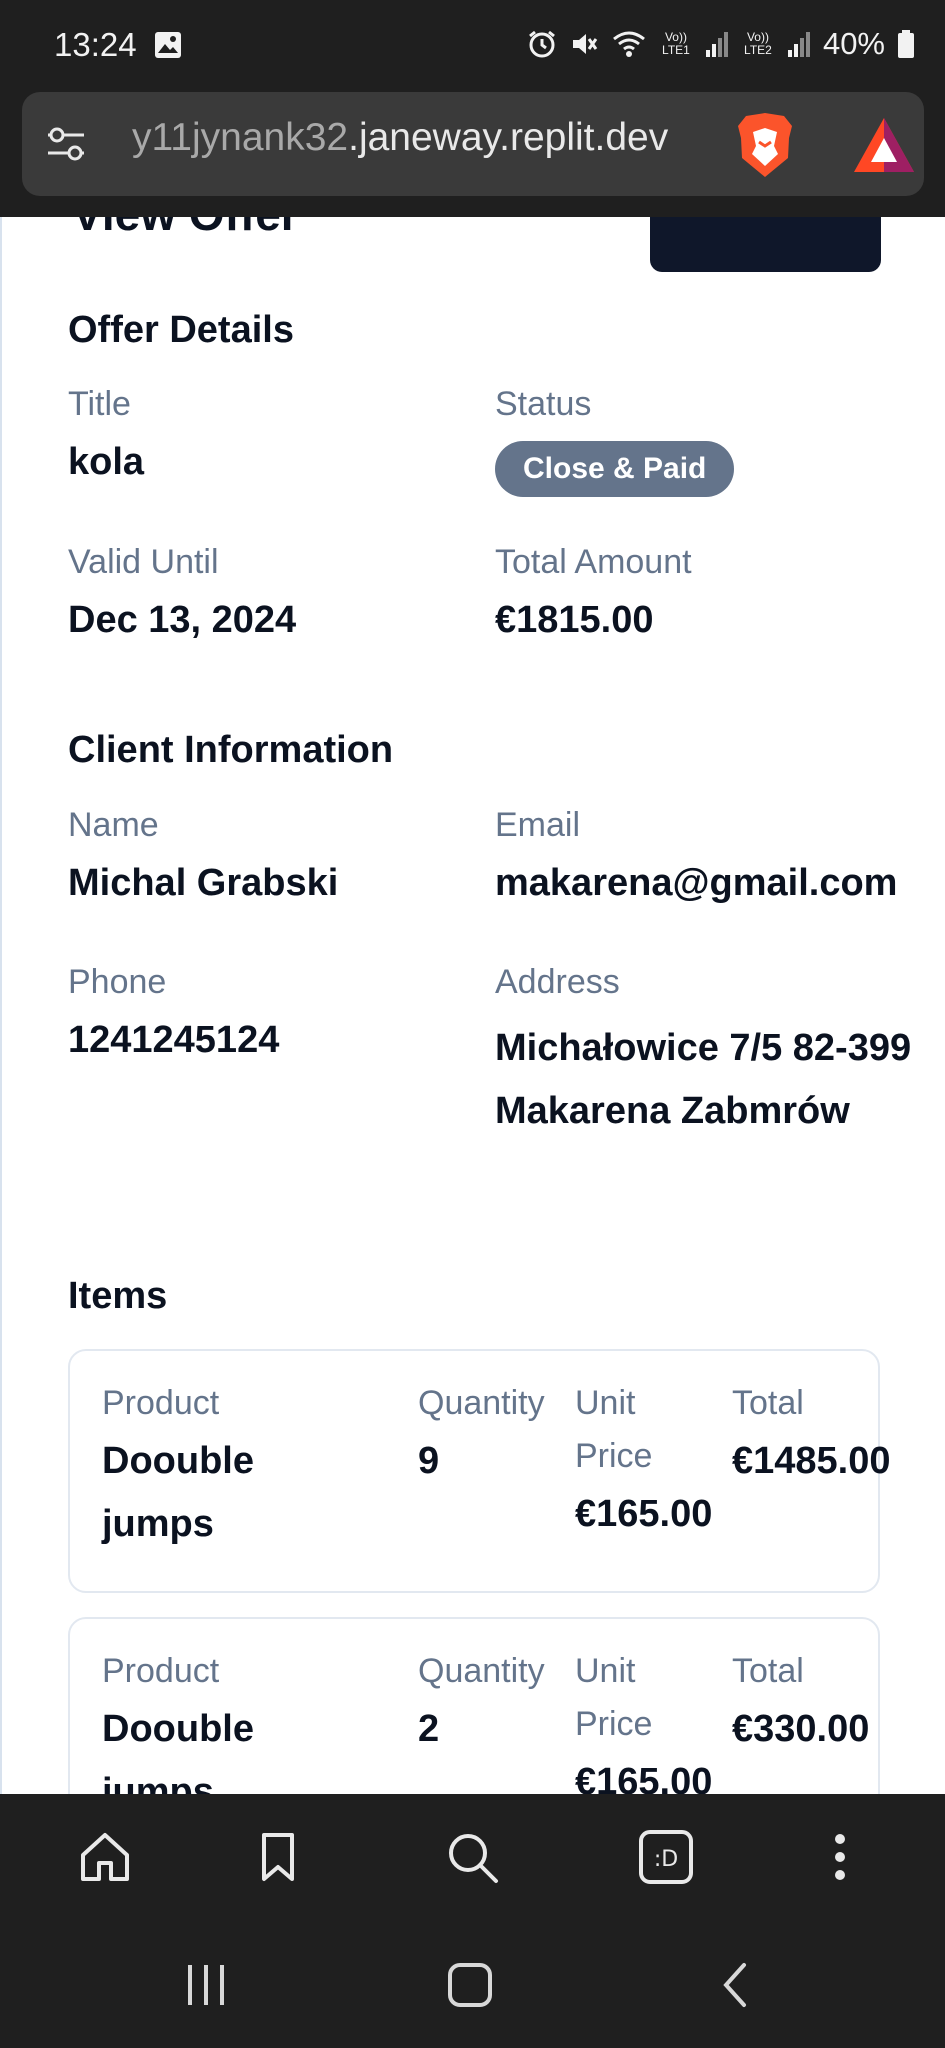 The image size is (945, 2048). What do you see at coordinates (240, 137) in the screenshot?
I see `url-subdomain: y11jynank32` at bounding box center [240, 137].